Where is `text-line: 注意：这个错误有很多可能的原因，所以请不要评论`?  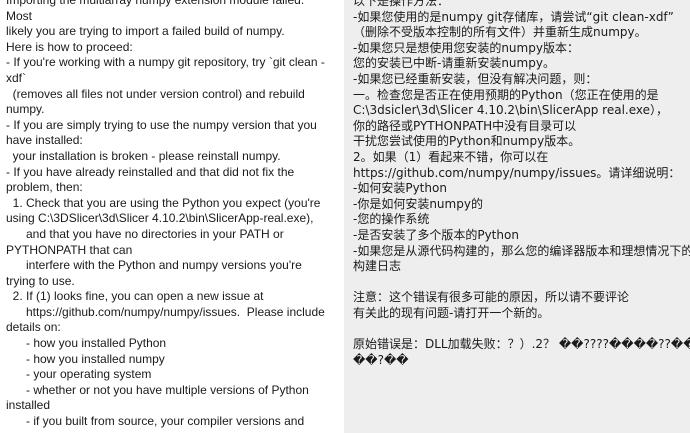 text-line: 注意：这个错误有很多可能的原因，所以请不要评论 is located at coordinates (491, 297).